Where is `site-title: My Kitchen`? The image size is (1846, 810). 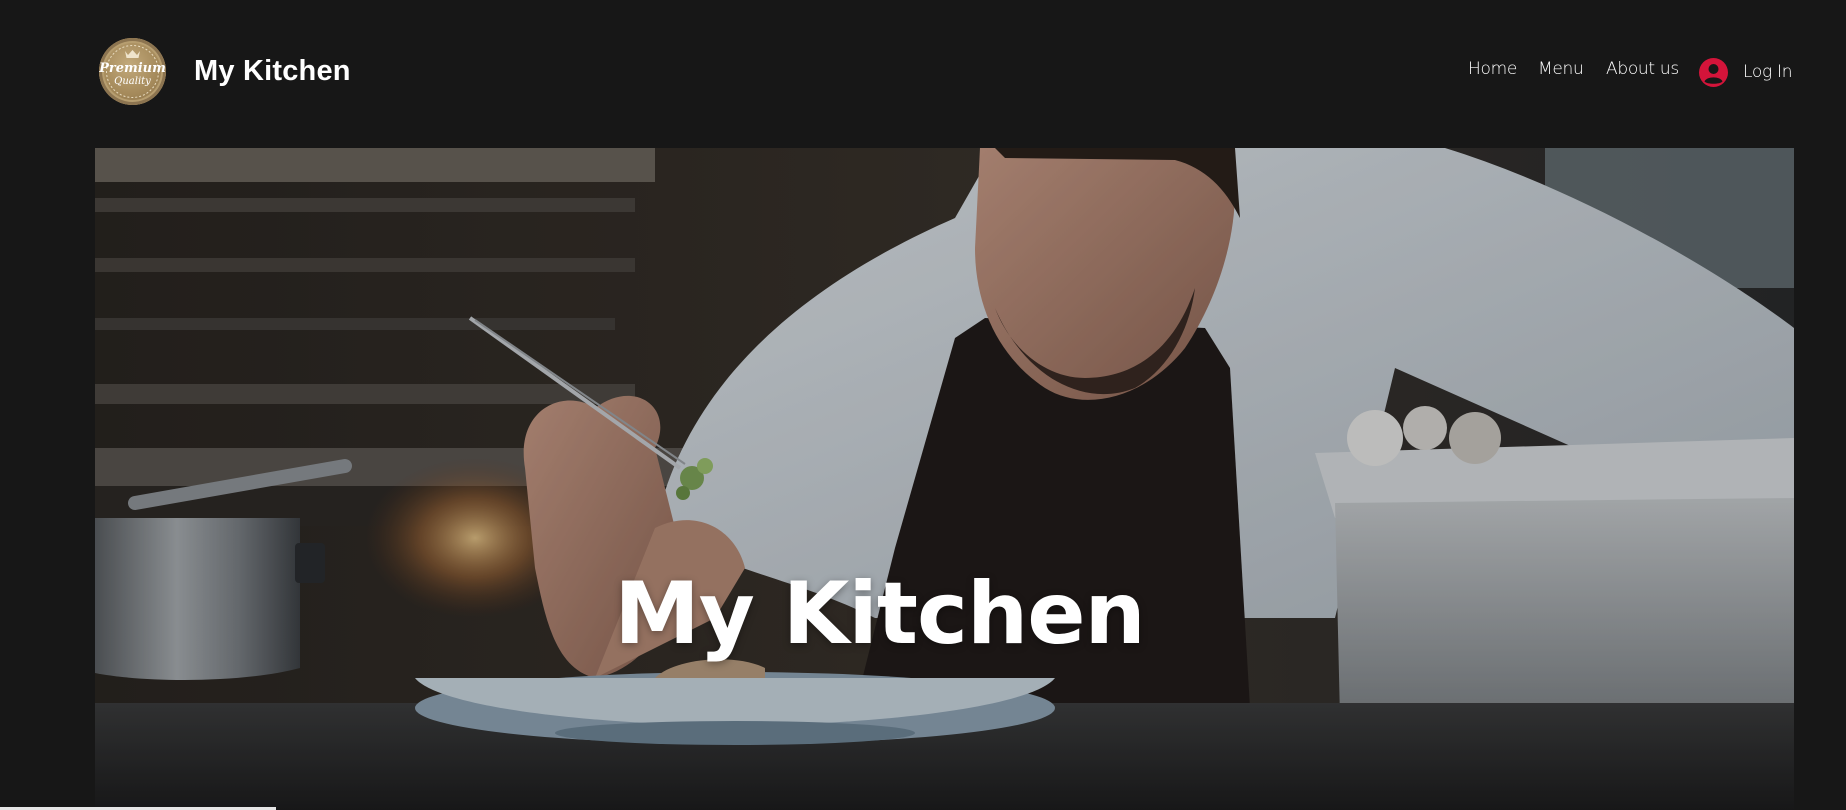
site-title: My Kitchen is located at coordinates (272, 71).